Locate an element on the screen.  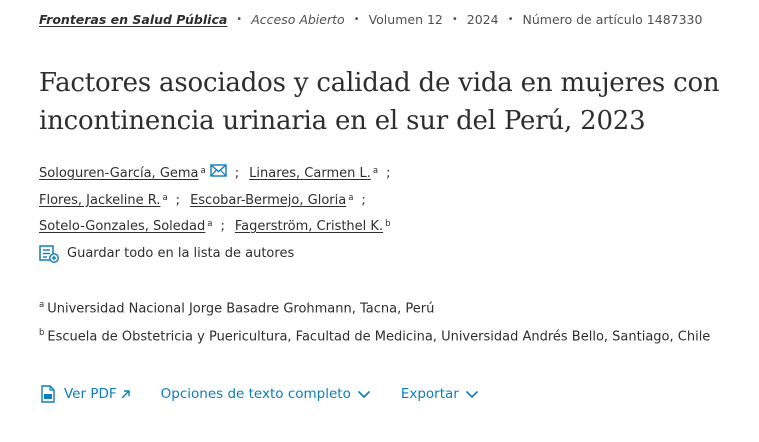
affiliation-key: b is located at coordinates (42, 333).